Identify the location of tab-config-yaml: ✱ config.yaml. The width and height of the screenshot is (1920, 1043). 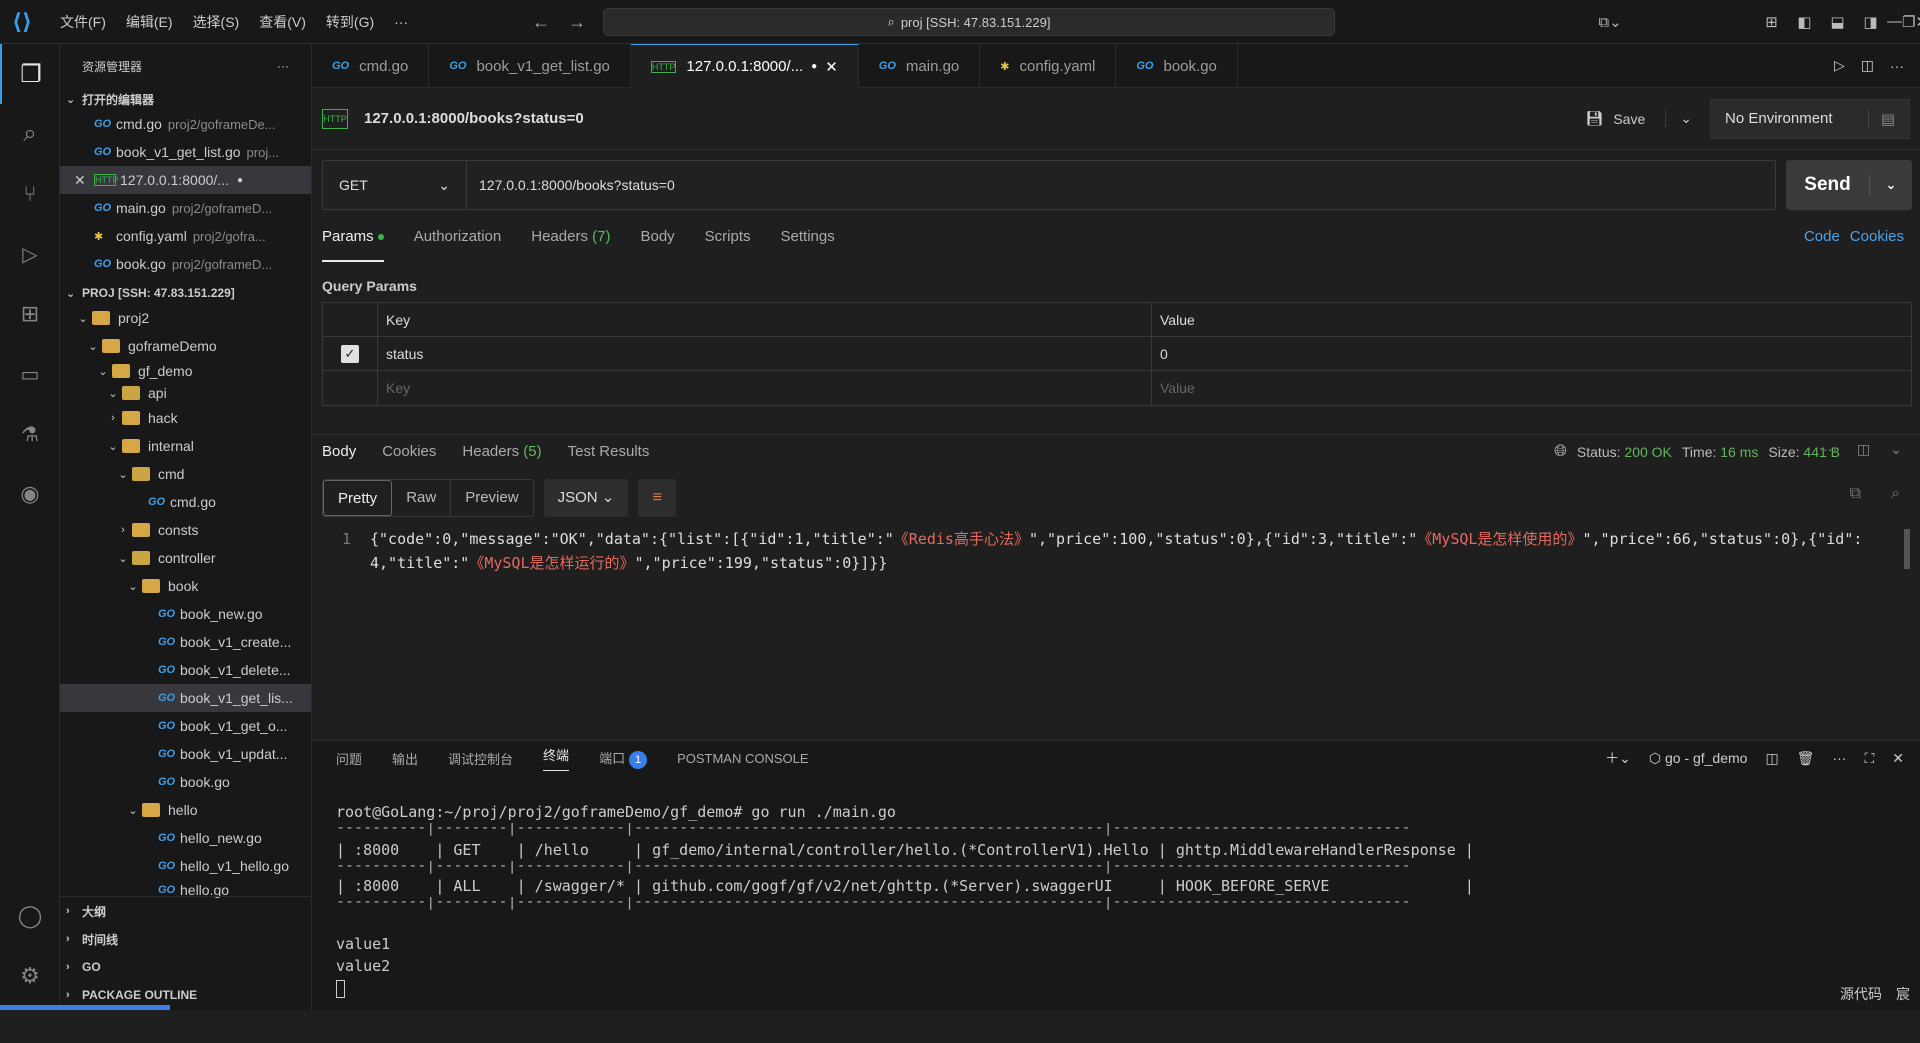
(1048, 66).